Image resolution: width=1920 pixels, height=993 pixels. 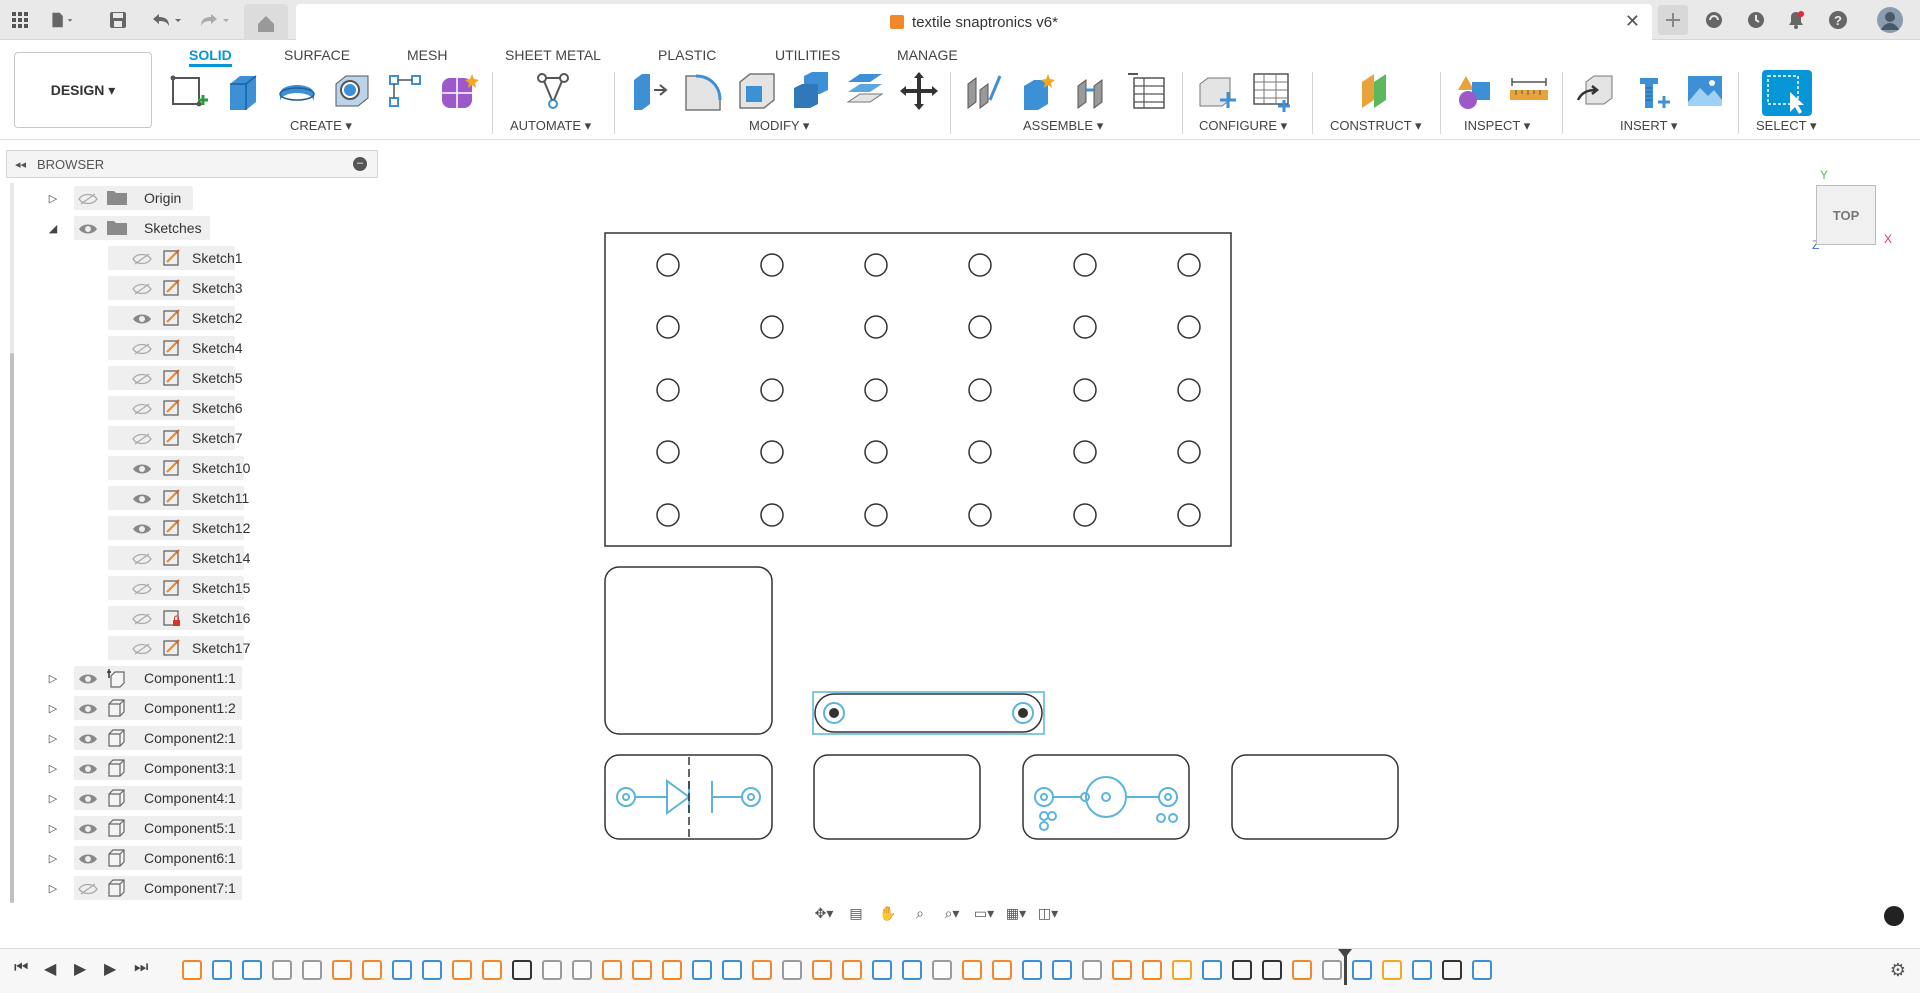 I want to click on new-tab-icon, so click(x=1673, y=20).